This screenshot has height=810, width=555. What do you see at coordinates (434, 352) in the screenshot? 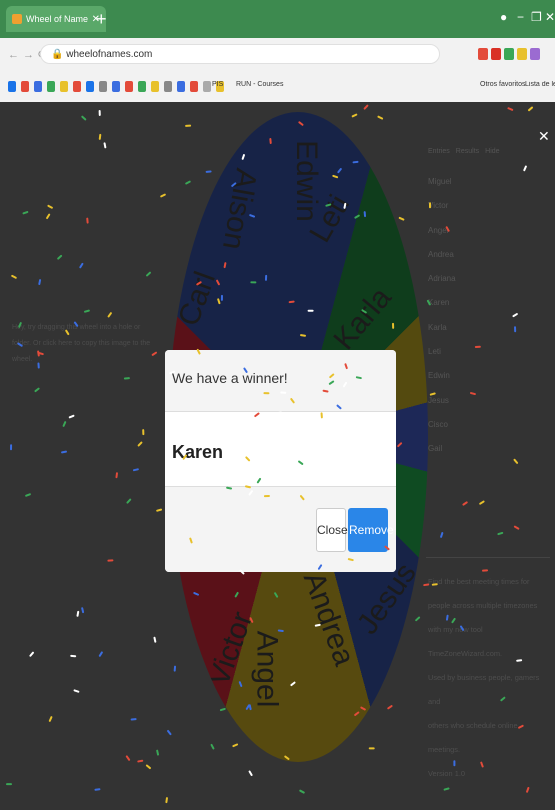
I see `list-item: Leti` at bounding box center [434, 352].